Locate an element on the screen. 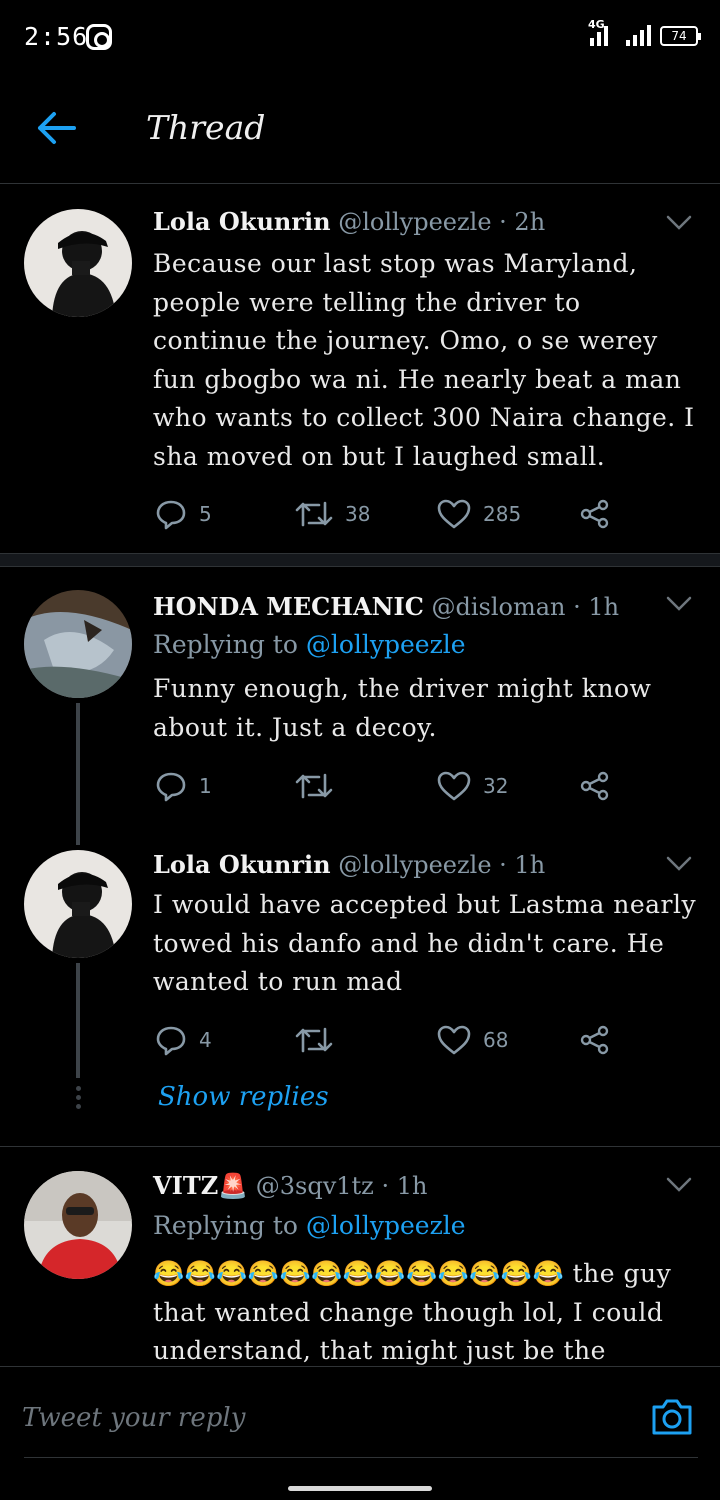  reply-count: 4 is located at coordinates (205, 1040).